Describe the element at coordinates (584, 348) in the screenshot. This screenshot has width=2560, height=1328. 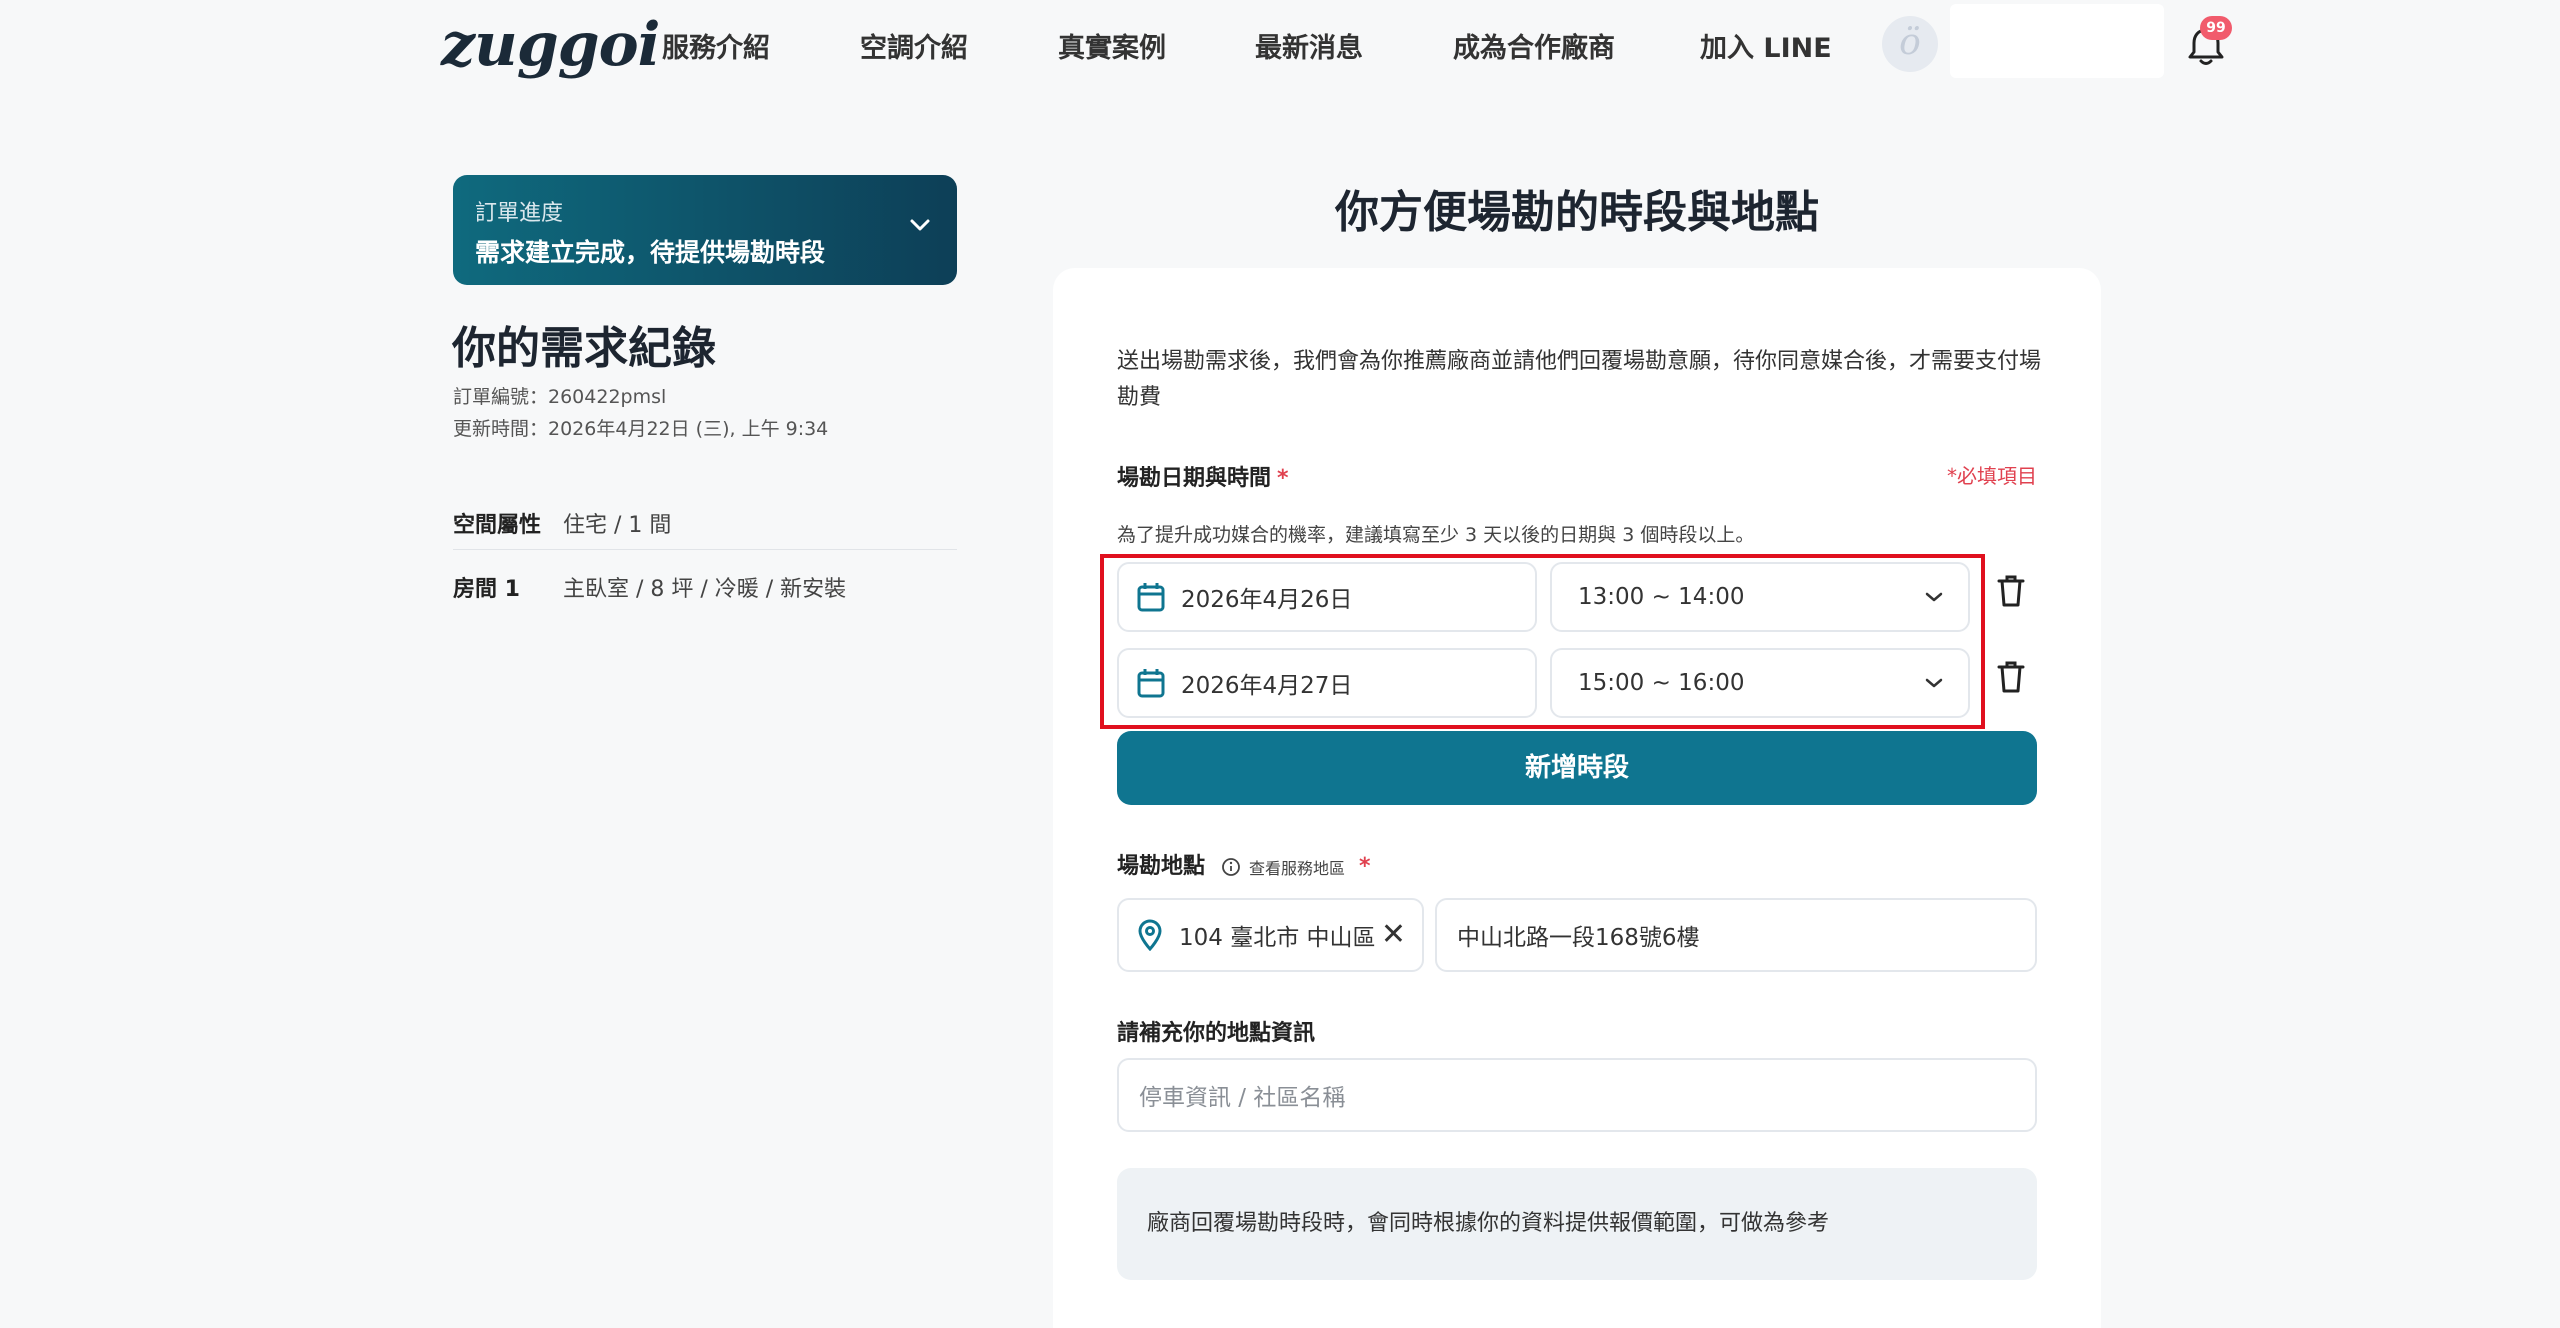
I see `record-title: 你的需求紀錄` at that location.